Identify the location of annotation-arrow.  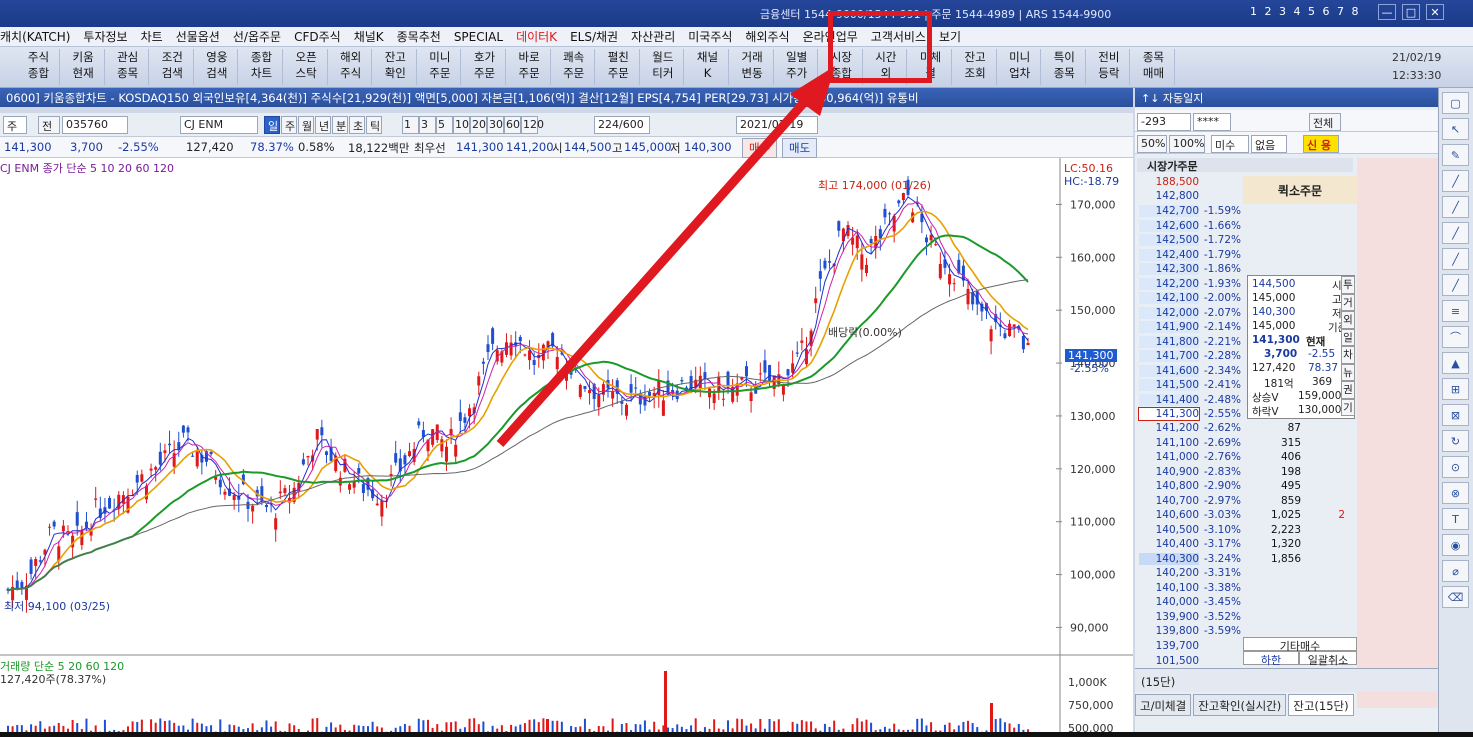
(654, 271).